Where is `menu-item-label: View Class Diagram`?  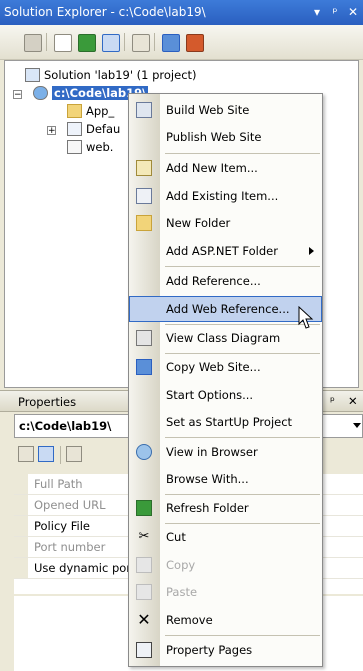 menu-item-label: View Class Diagram is located at coordinates (223, 338).